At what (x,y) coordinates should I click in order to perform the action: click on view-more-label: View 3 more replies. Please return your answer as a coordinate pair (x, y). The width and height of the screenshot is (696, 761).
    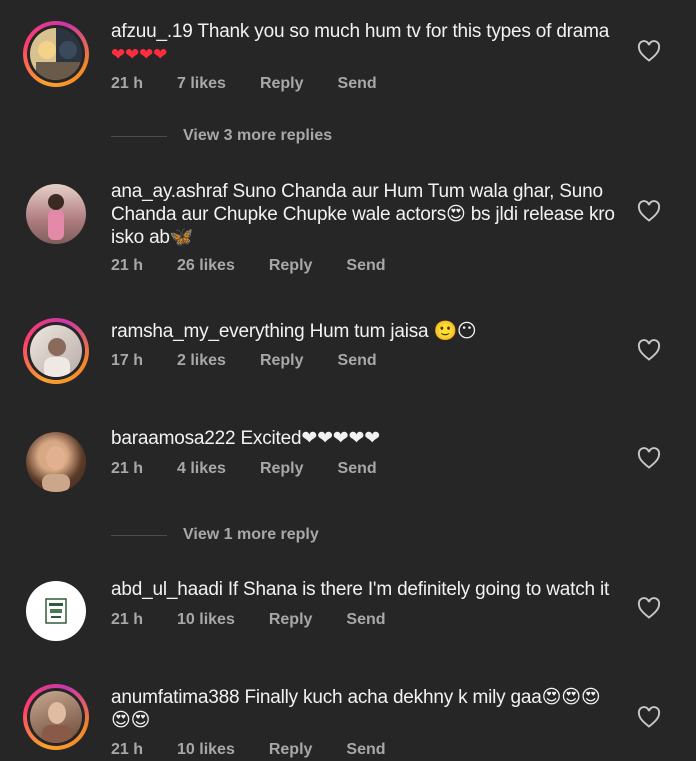
    Looking at the image, I should click on (257, 136).